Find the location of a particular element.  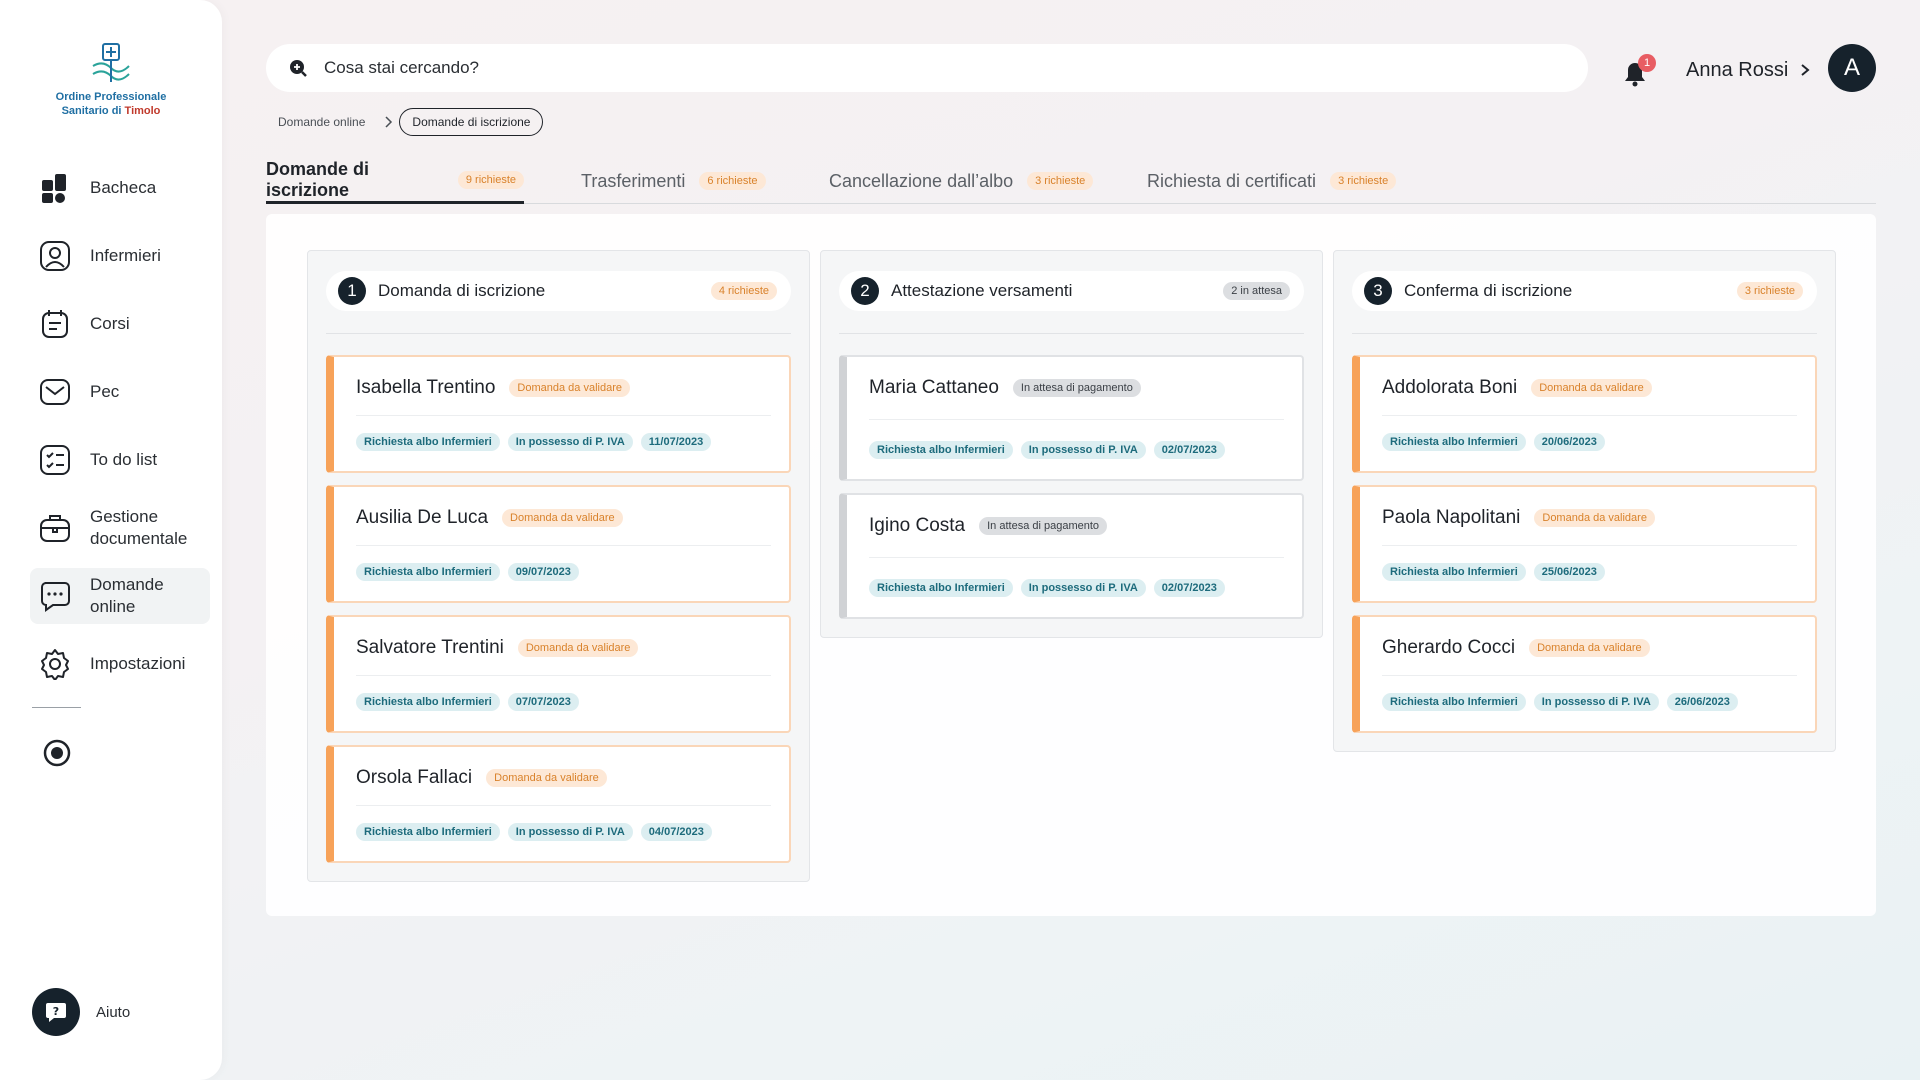

sidebar-item-infermieri: Infermieri is located at coordinates (120, 256).